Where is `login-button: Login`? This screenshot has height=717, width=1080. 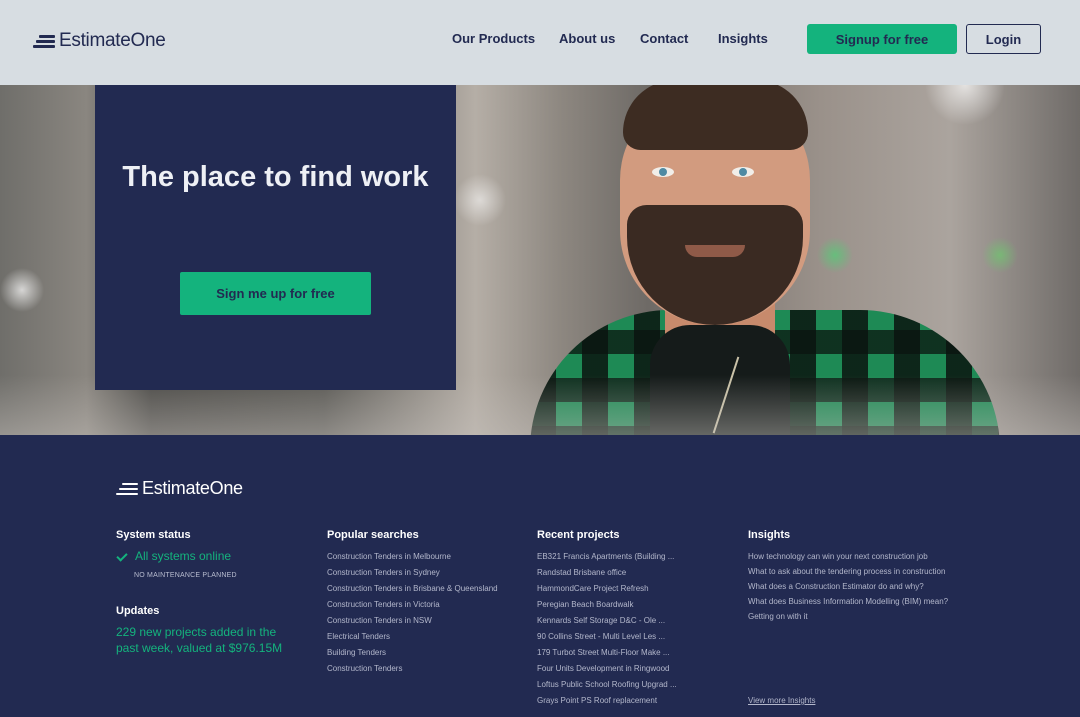
login-button: Login is located at coordinates (1003, 39).